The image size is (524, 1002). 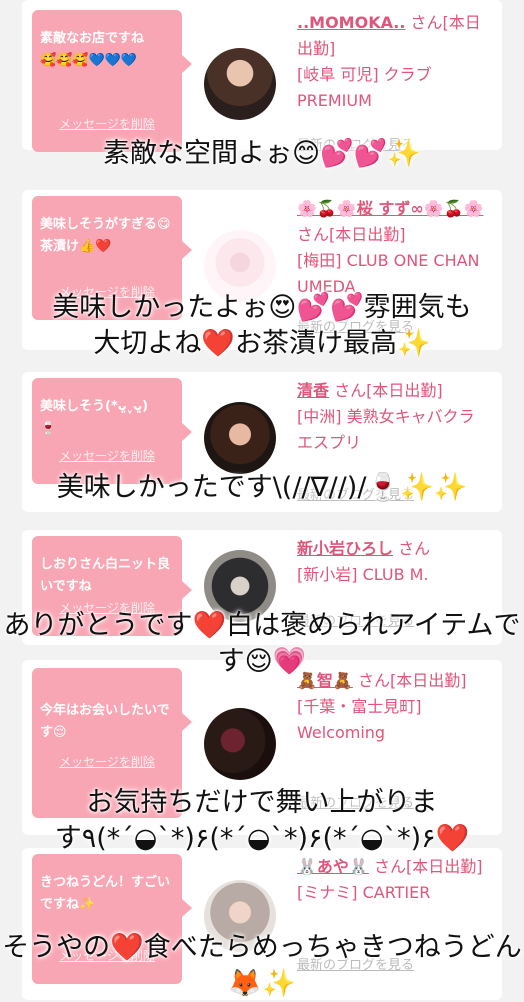 What do you see at coordinates (313, 390) in the screenshot?
I see `sender-name-link: 清香` at bounding box center [313, 390].